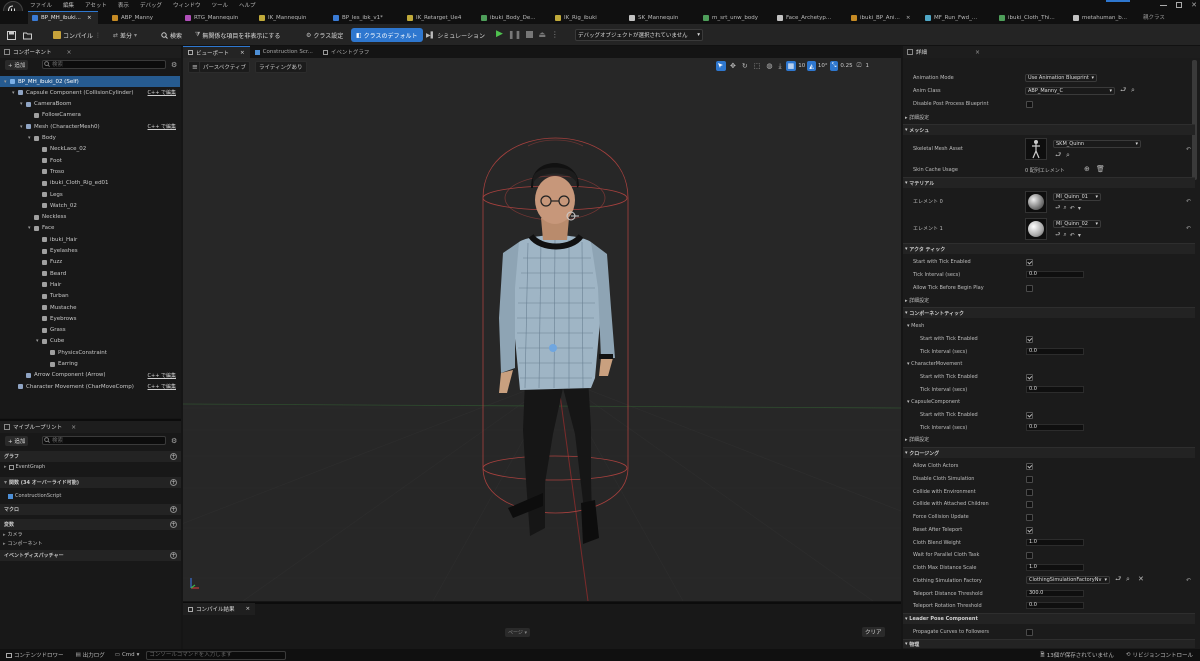  Describe the element at coordinates (653, 17) in the screenshot. I see `tab-sk-mannequin: SK_Mannequin` at that location.